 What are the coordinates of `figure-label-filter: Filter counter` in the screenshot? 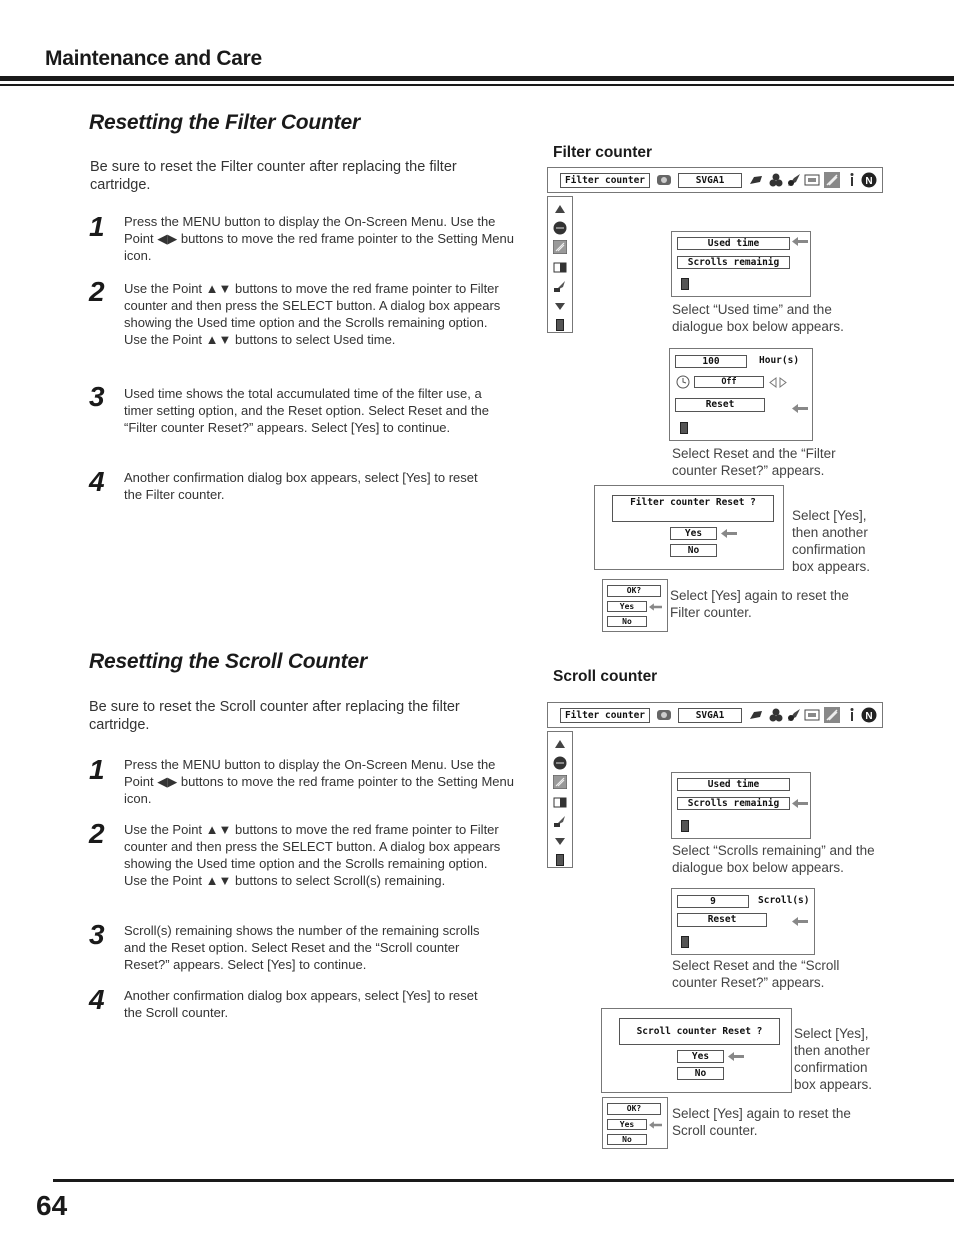 It's located at (603, 152).